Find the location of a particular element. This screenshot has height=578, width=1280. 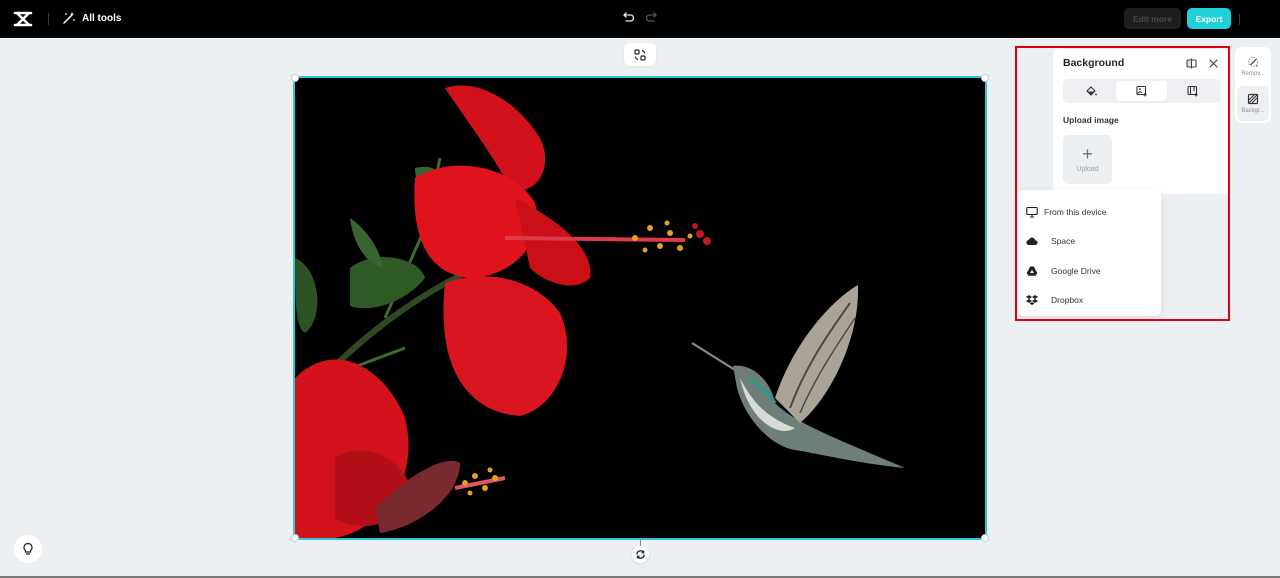

swap-layout-button is located at coordinates (640, 54).